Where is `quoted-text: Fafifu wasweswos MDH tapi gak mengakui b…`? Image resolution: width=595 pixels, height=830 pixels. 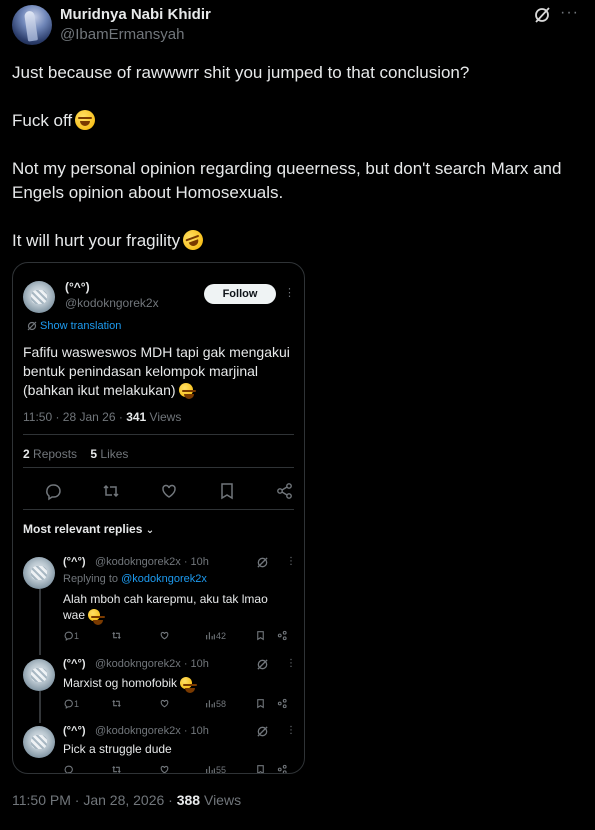
quoted-text: Fafifu wasweswos MDH tapi gak mengakui b… is located at coordinates (160, 371).